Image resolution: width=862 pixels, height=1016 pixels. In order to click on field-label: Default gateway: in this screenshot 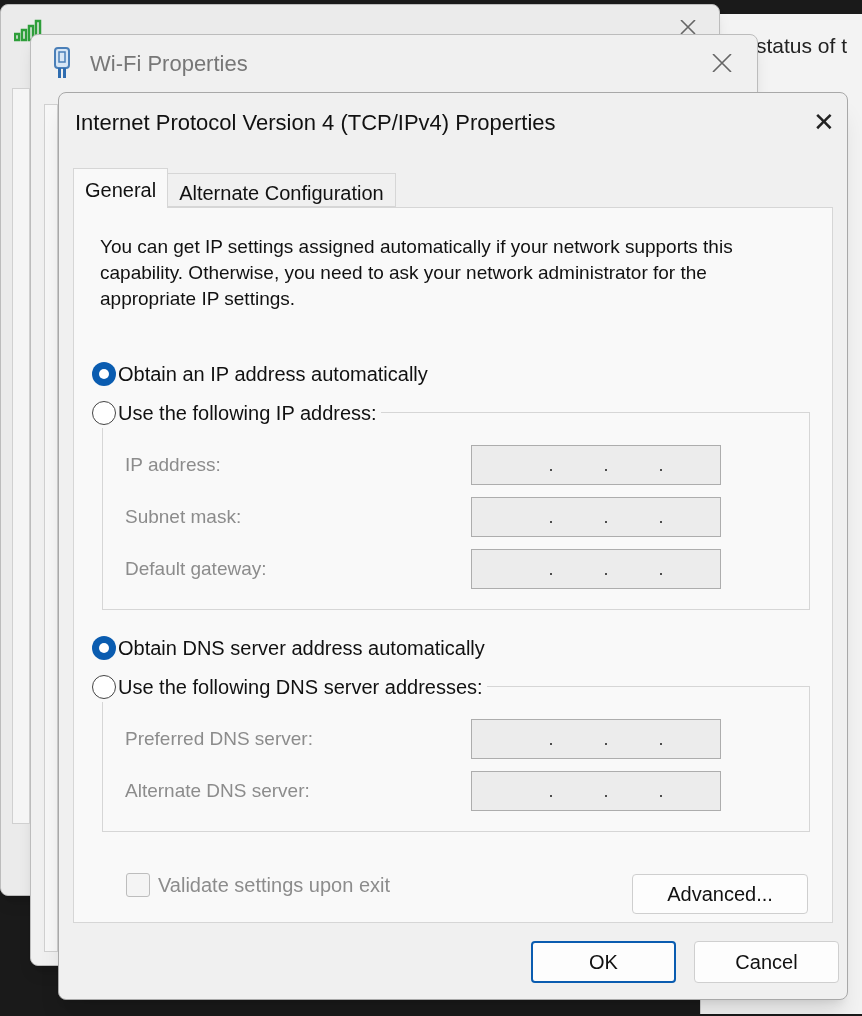, I will do `click(196, 568)`.